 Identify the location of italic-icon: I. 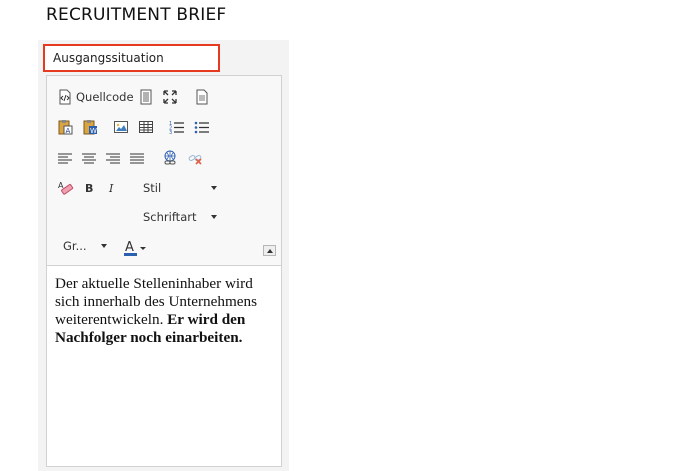
(111, 188).